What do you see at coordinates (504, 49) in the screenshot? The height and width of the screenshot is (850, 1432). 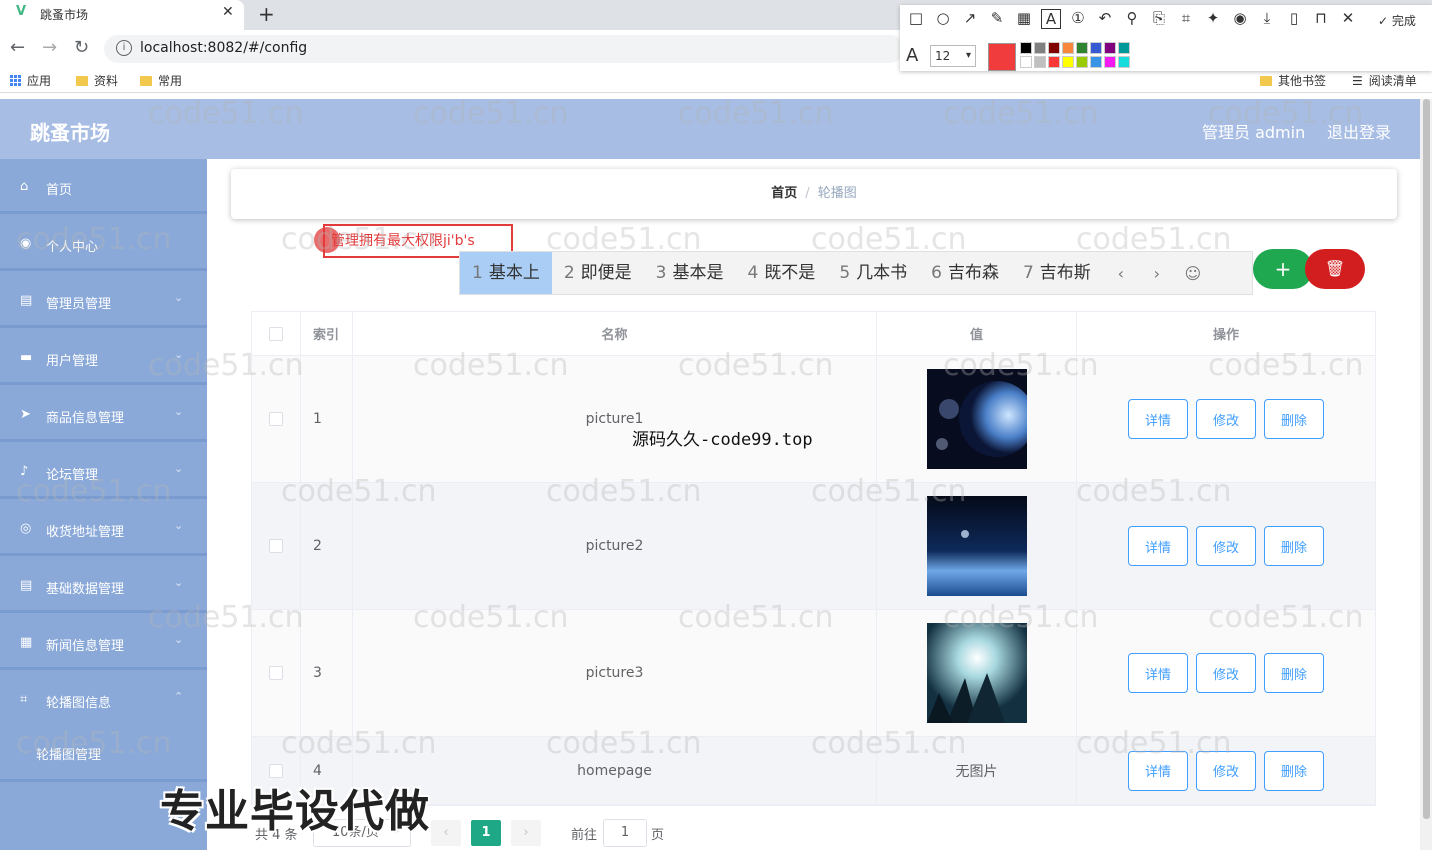 I see `url-input: i localhost:8082/#/config` at bounding box center [504, 49].